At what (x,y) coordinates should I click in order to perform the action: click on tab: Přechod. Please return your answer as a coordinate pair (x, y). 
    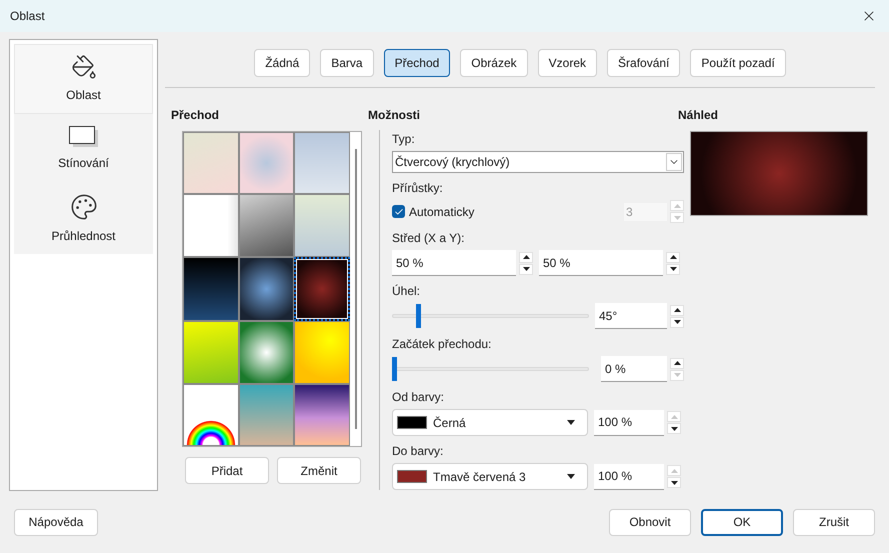
    Looking at the image, I should click on (417, 63).